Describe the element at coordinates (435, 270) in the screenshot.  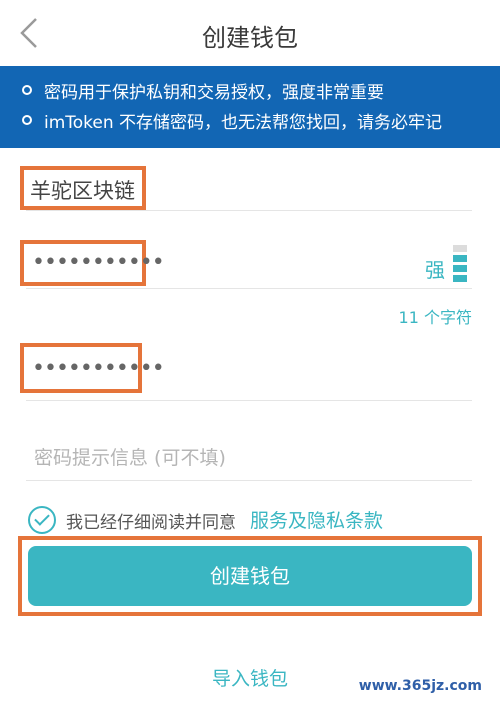
I see `password-strength-label: 强` at that location.